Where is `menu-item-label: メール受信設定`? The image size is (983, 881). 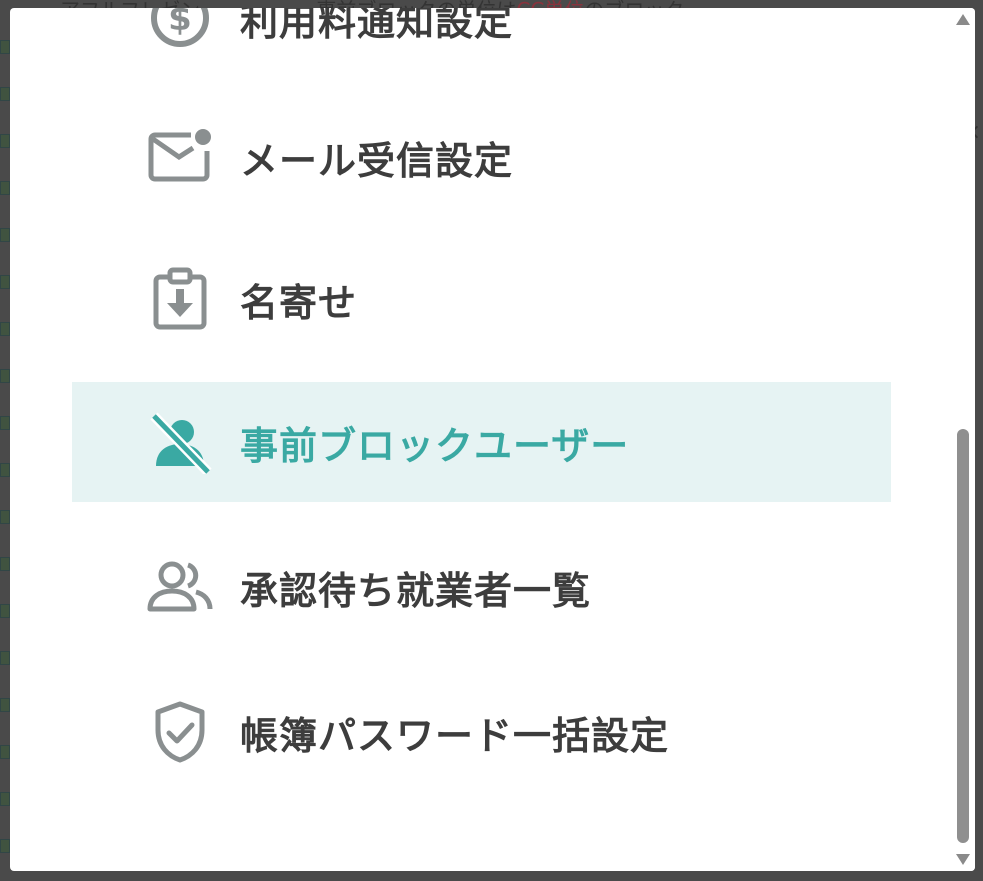
menu-item-label: メール受信設定 is located at coordinates (377, 160).